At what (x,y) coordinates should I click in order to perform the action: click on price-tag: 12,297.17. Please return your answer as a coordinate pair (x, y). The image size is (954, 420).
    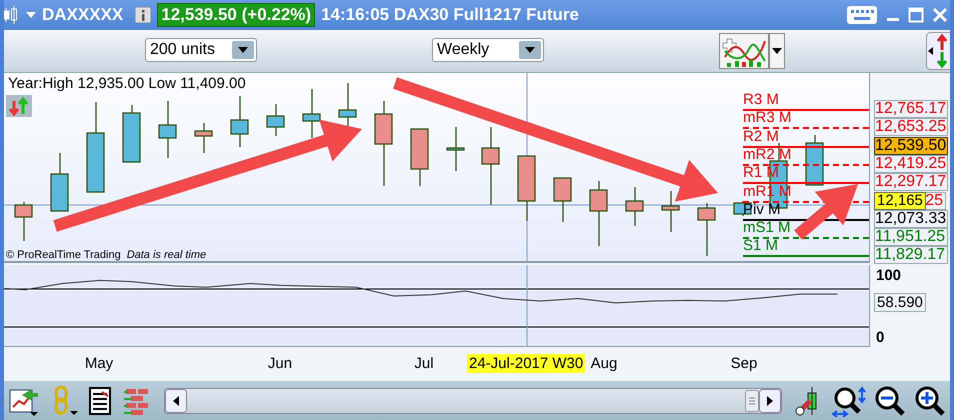
    Looking at the image, I should click on (911, 182).